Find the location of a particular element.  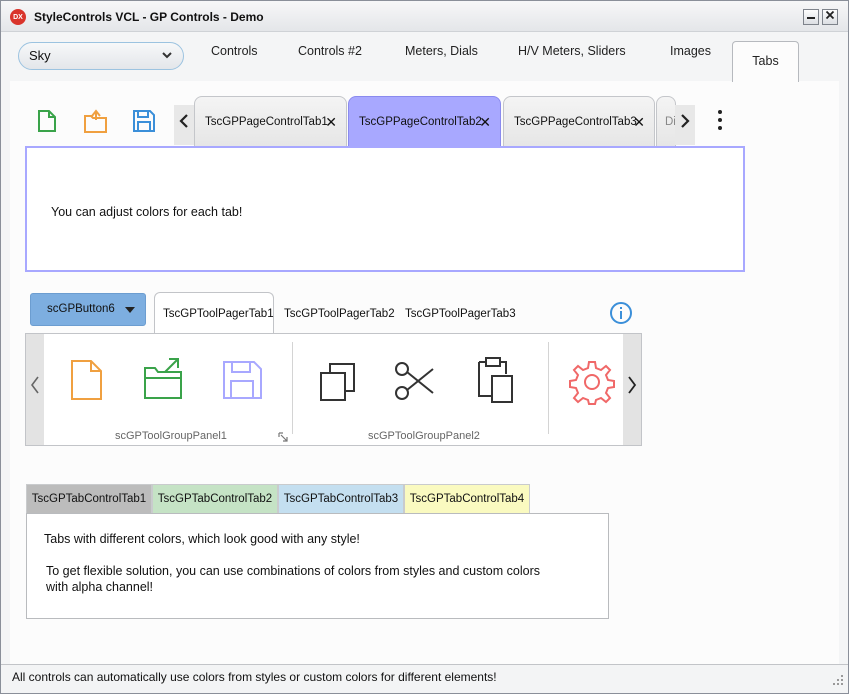

page-tab-1: TscGPPageControlTab1 ✕ is located at coordinates (270, 121).